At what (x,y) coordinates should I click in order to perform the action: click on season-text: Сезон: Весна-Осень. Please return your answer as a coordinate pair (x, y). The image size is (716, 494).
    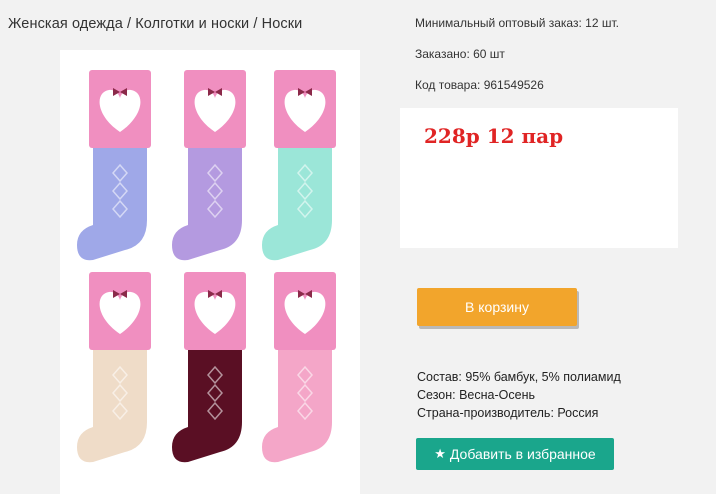
    Looking at the image, I should click on (476, 395).